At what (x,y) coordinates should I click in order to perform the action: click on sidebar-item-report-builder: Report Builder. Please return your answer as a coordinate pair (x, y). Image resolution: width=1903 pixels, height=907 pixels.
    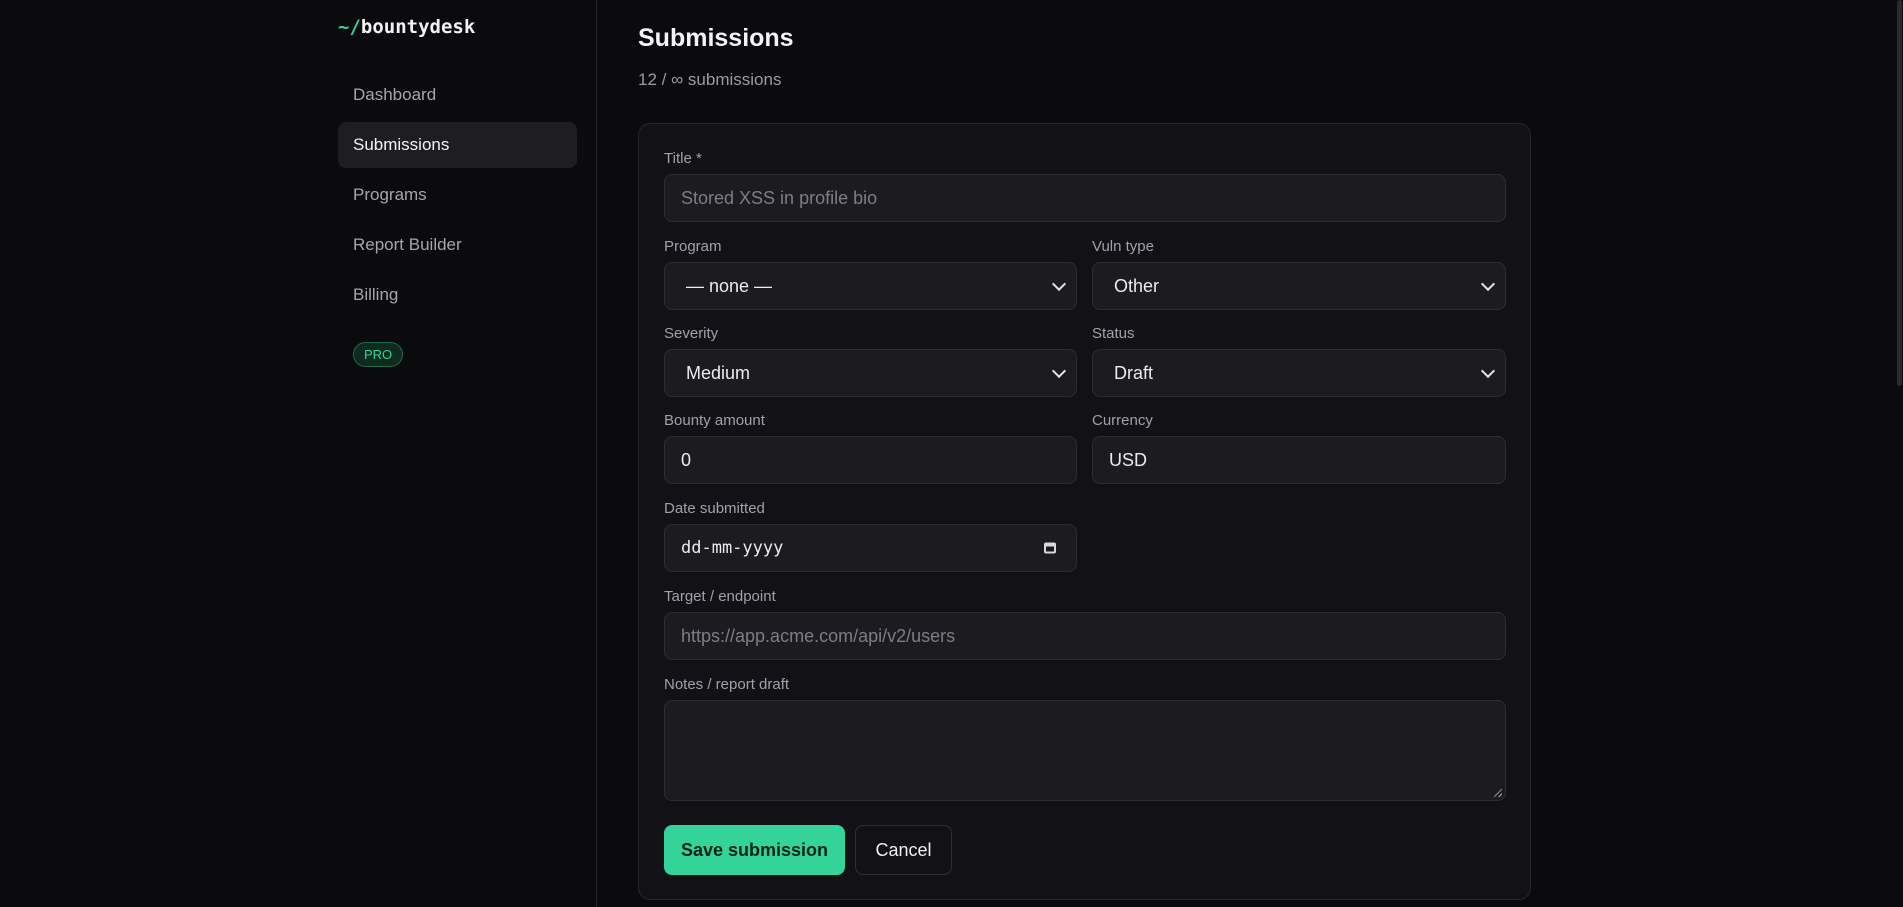
    Looking at the image, I should click on (457, 245).